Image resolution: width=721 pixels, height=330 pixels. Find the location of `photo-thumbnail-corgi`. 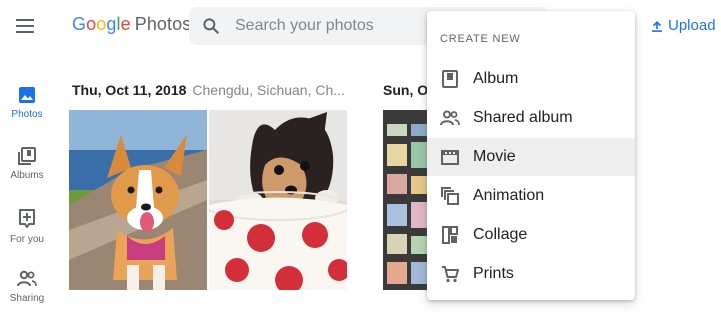

photo-thumbnail-corgi is located at coordinates (138, 200).